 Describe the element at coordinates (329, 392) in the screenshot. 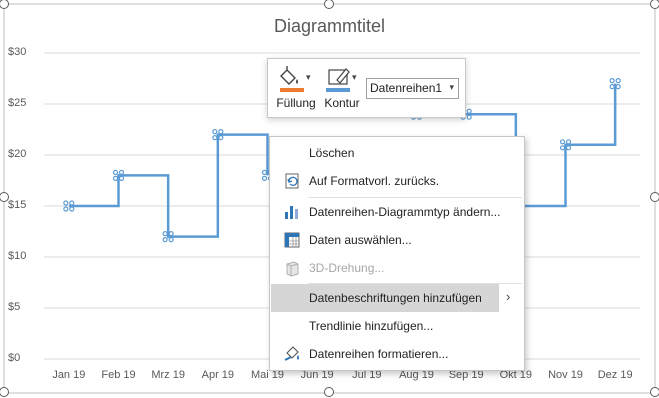

I see `resize-handle-bottom-center` at that location.